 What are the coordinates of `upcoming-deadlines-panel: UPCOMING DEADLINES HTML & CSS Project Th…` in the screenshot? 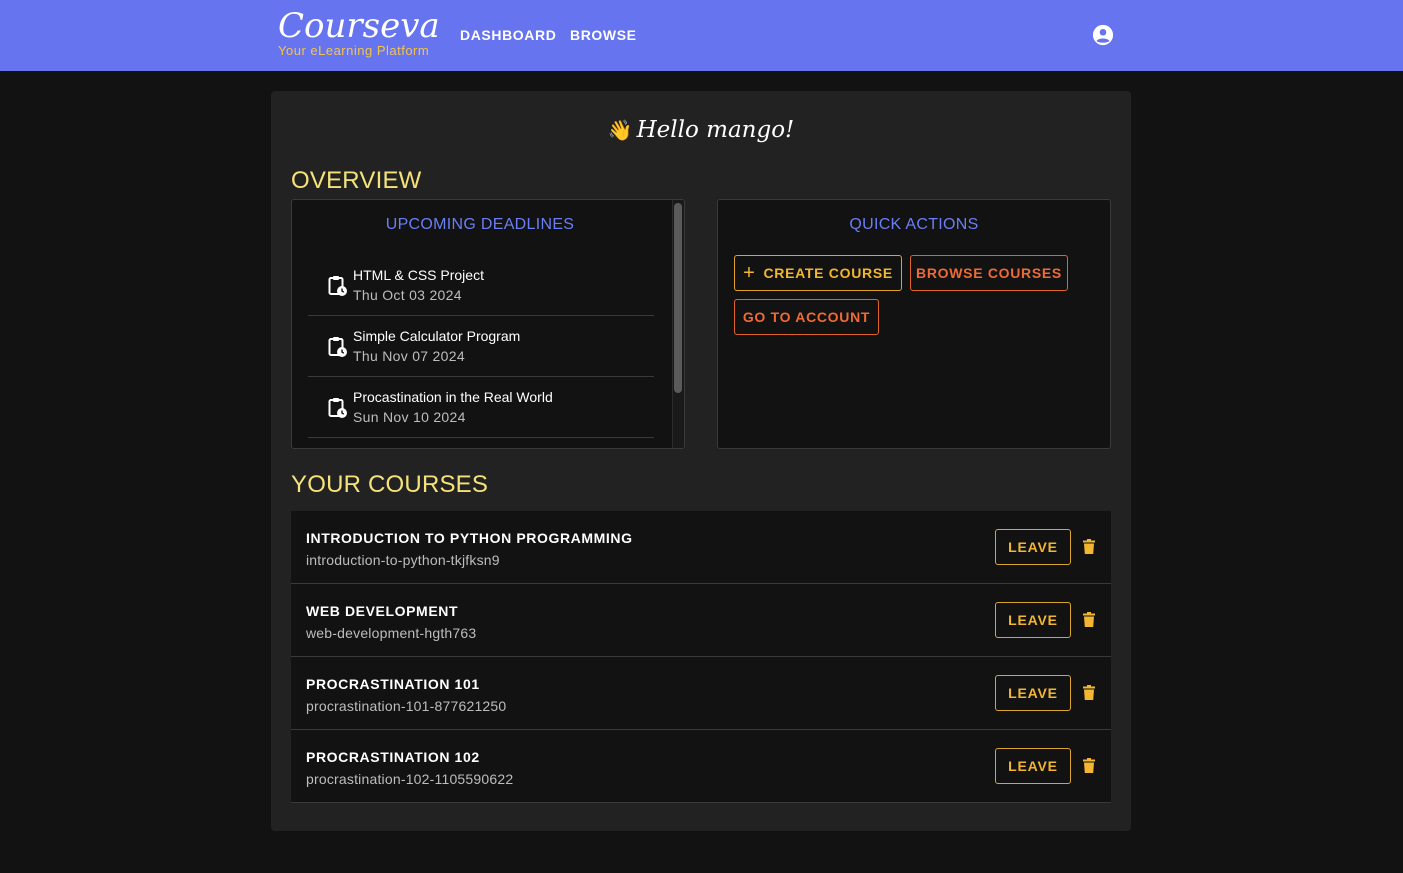 It's located at (488, 324).